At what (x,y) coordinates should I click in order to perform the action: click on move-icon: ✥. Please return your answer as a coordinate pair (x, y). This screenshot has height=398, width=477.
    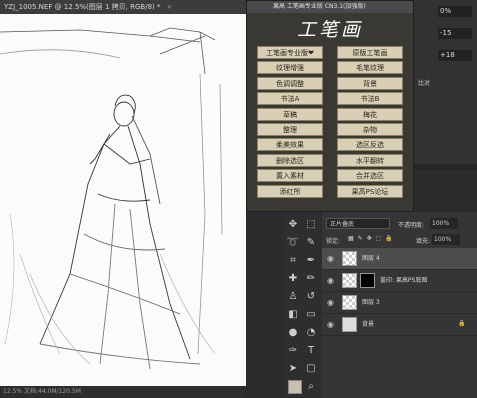
    Looking at the image, I should click on (293, 225).